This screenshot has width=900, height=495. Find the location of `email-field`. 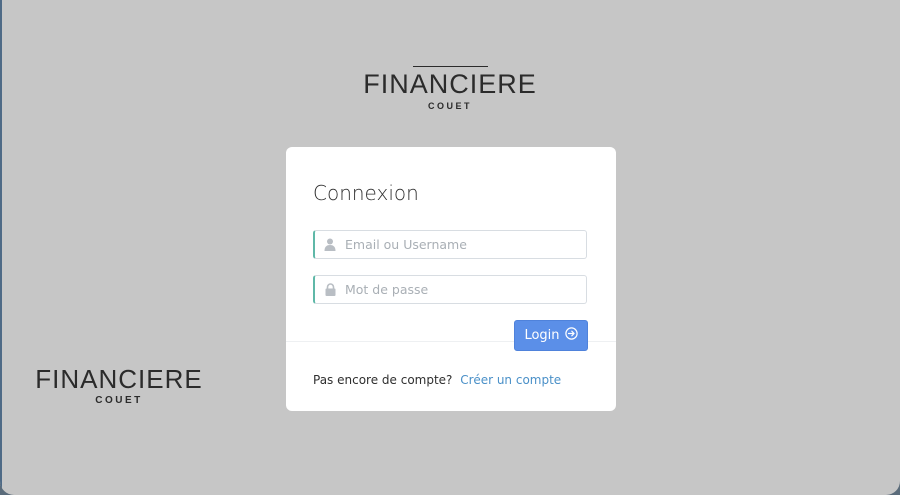

email-field is located at coordinates (450, 244).